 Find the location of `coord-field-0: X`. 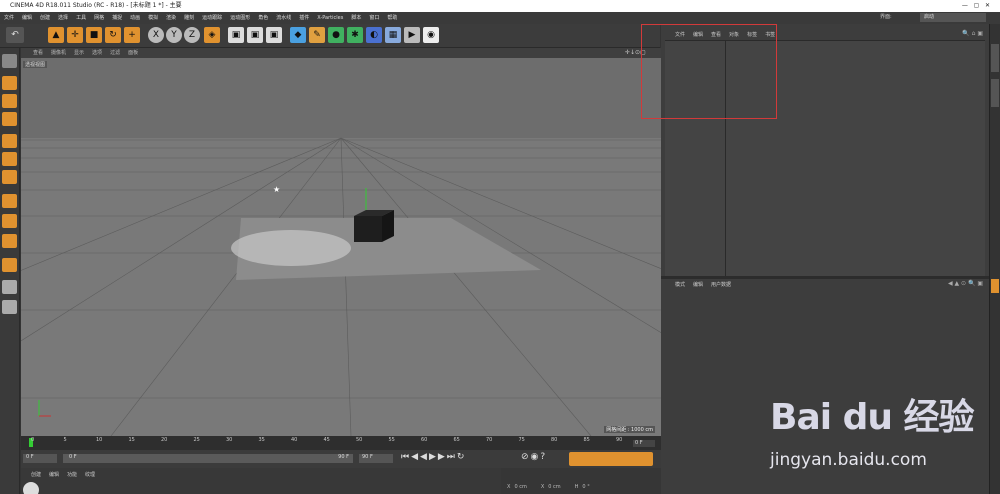

coord-field-0: X is located at coordinates (509, 487).